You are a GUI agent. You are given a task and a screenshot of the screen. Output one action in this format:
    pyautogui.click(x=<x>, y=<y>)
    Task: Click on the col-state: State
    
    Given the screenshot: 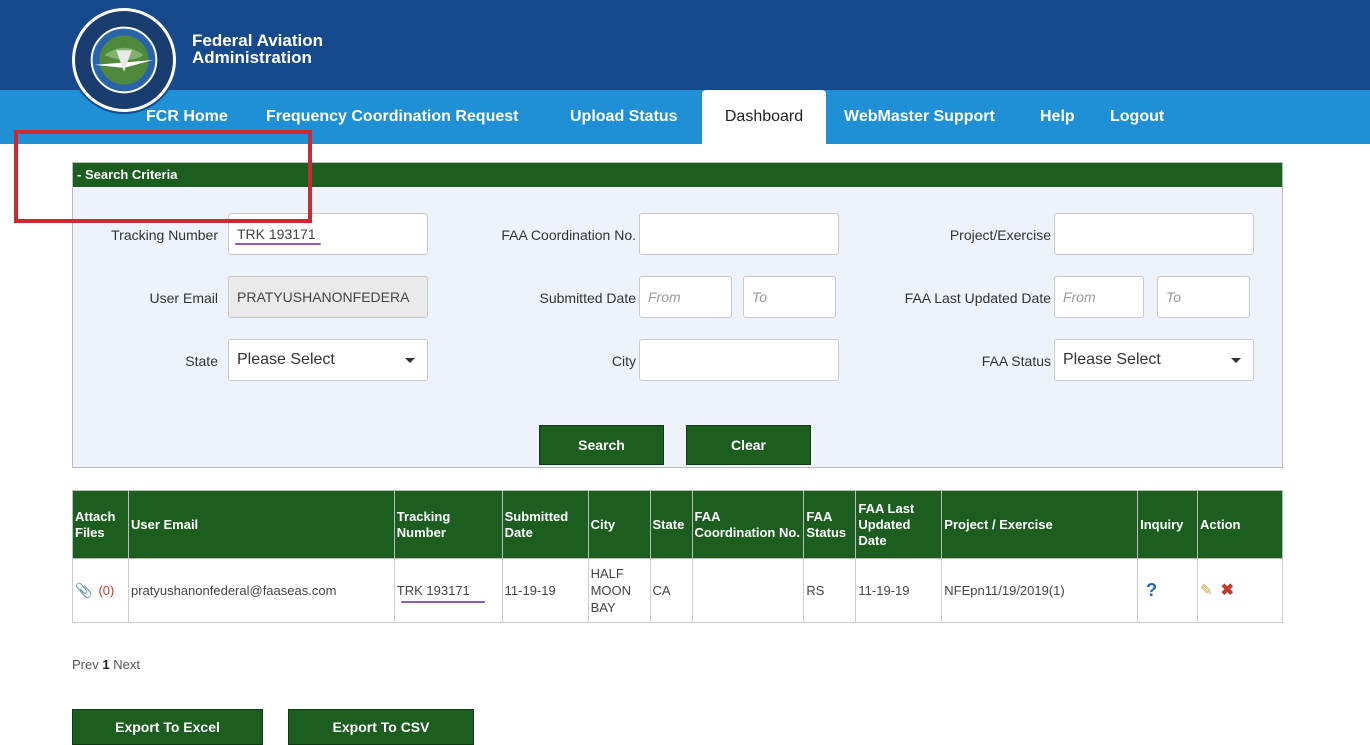 What is the action you would take?
    pyautogui.click(x=671, y=524)
    